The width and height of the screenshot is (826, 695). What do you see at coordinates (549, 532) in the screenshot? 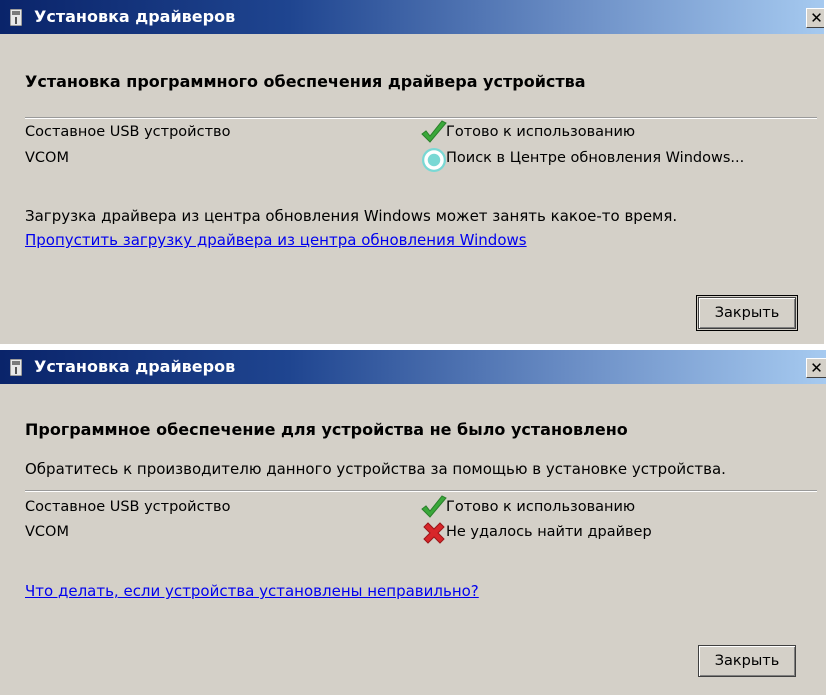
I see `device-status-vcom: Не удалось найти драйвер` at bounding box center [549, 532].